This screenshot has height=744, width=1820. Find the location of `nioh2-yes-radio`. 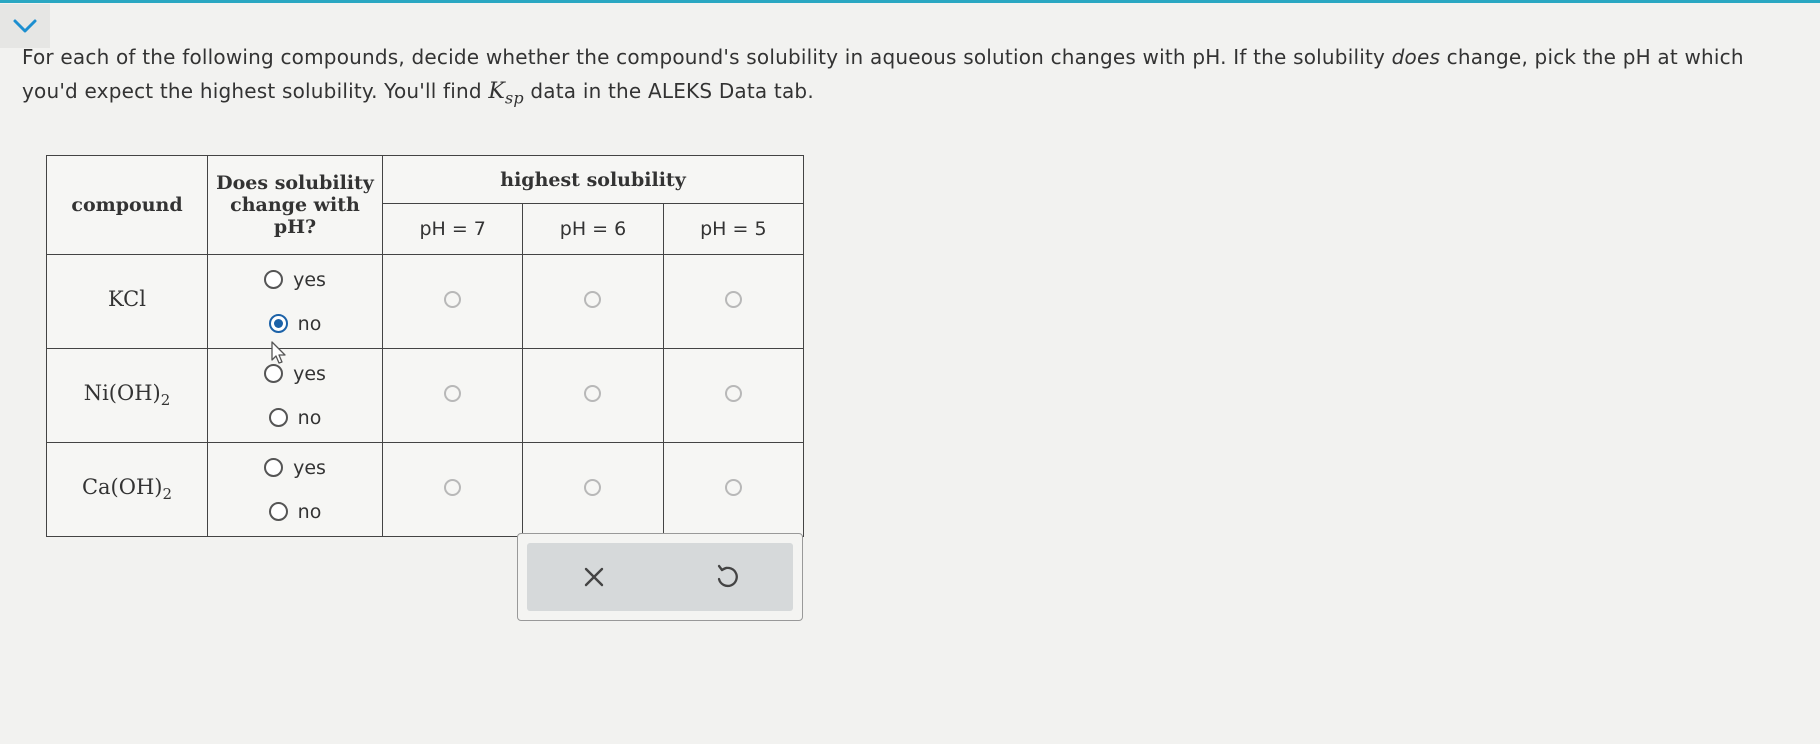

nioh2-yes-radio is located at coordinates (274, 373).